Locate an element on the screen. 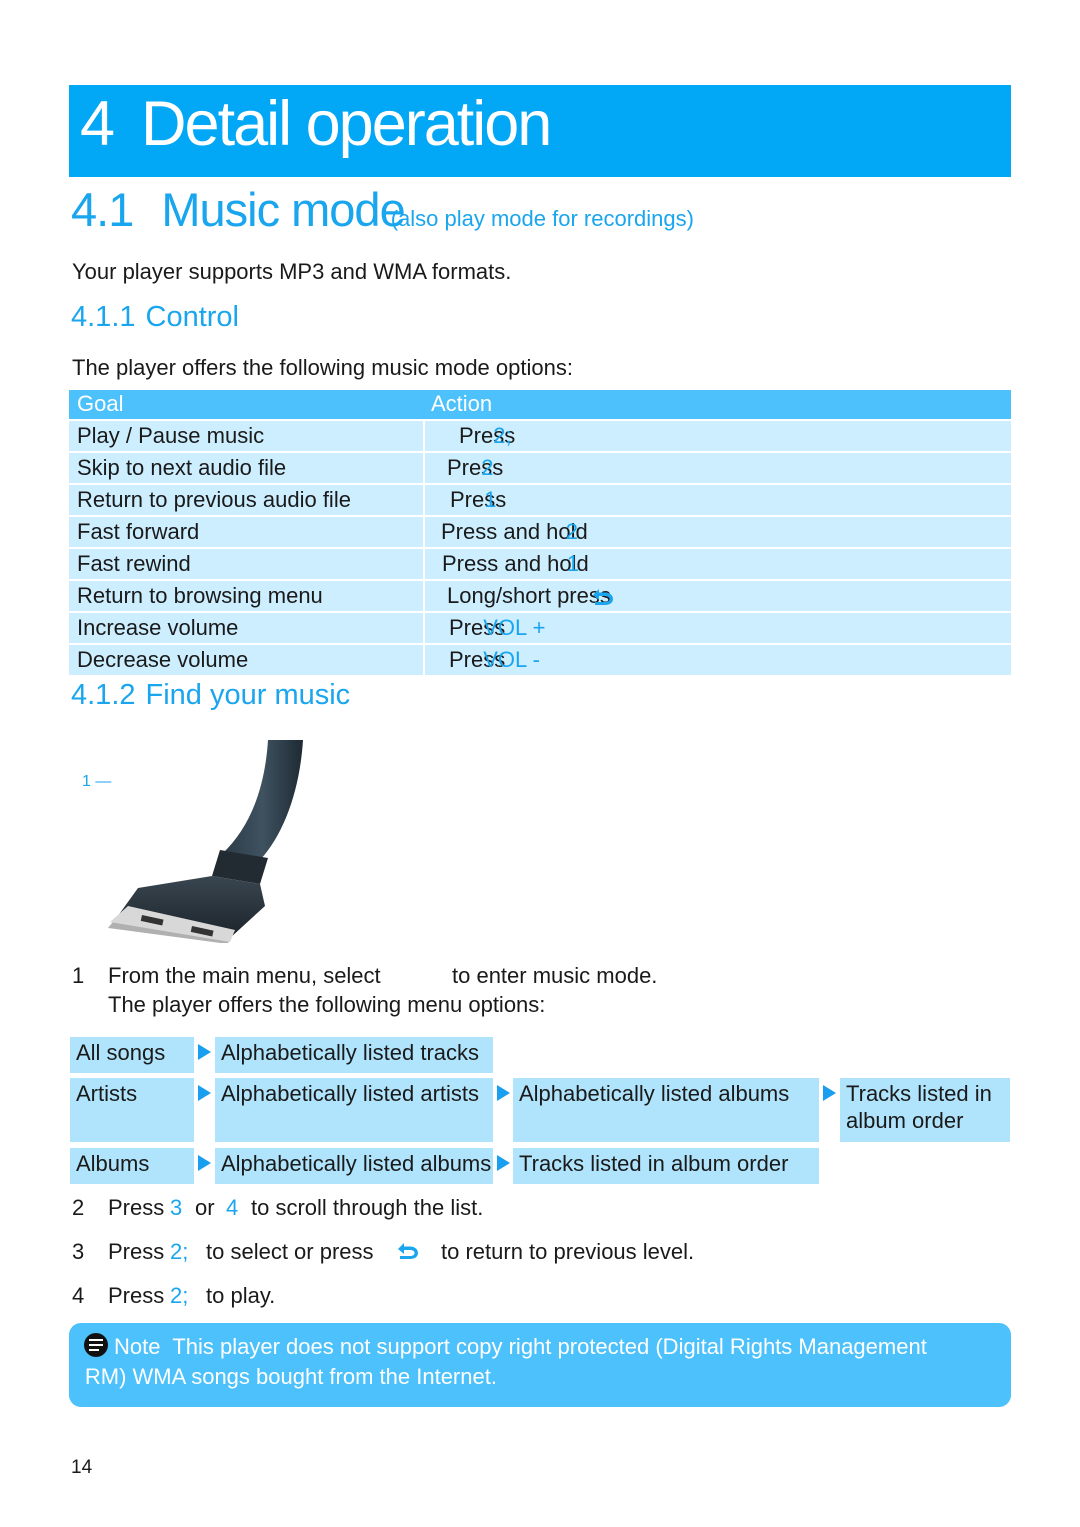  chapter-title: 4 Detail operation is located at coordinates (316, 124).